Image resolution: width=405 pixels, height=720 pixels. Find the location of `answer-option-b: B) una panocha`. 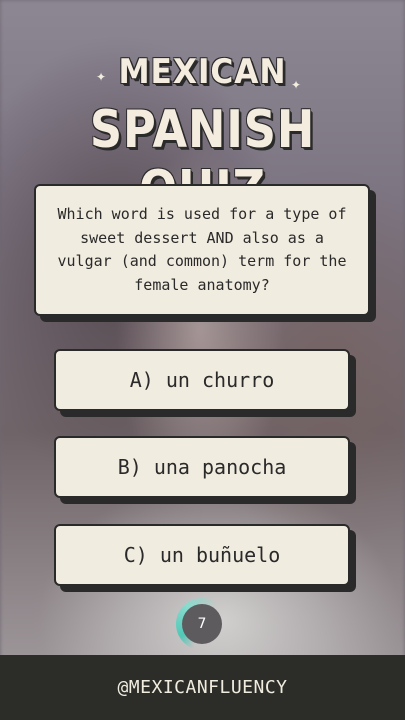

answer-option-b: B) una panocha is located at coordinates (202, 467).